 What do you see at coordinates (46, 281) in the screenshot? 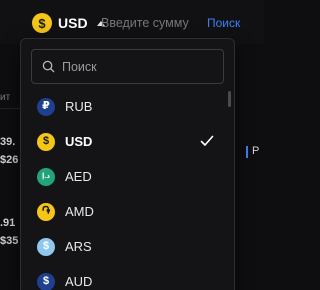
I see `aud-coin-icon: $` at bounding box center [46, 281].